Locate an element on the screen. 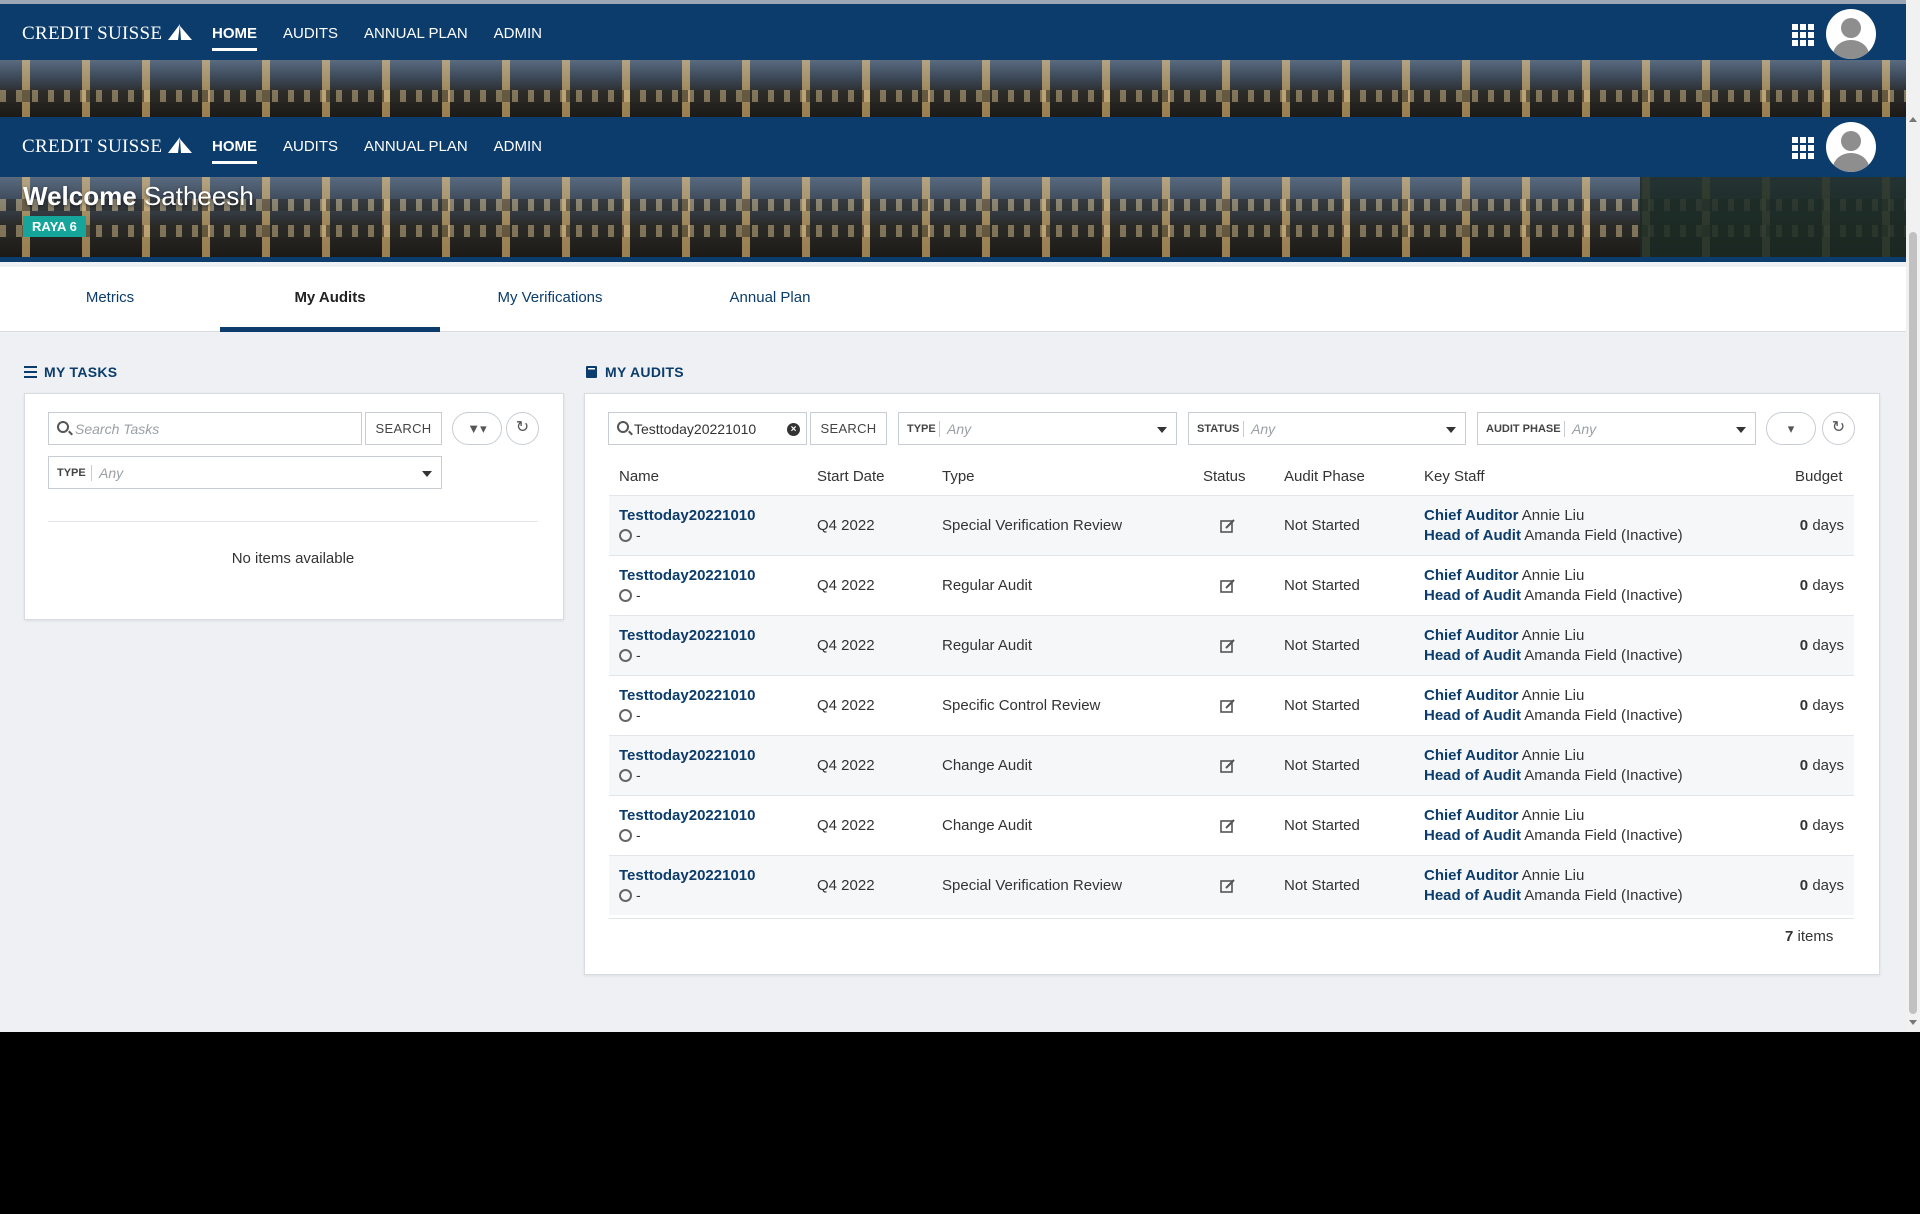 The width and height of the screenshot is (1920, 1214). audit-search-input: Testtoday20221010 × is located at coordinates (707, 428).